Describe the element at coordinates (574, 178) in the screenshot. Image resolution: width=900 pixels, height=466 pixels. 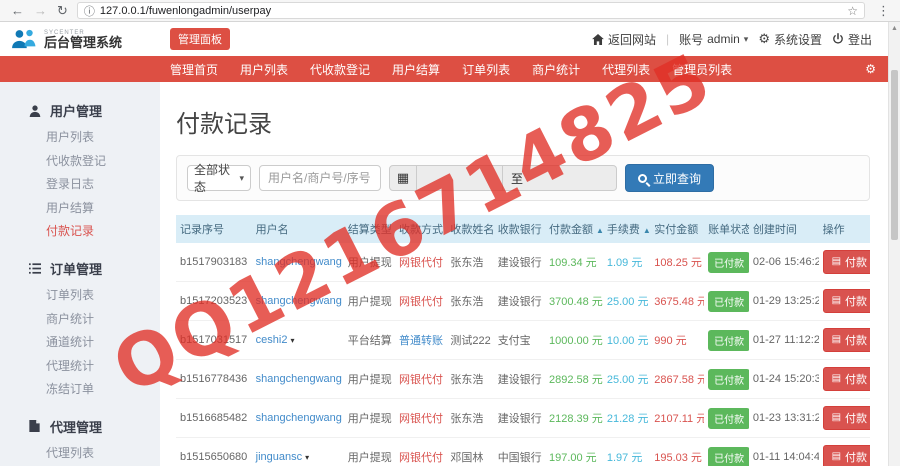
I see `date-end-input` at that location.